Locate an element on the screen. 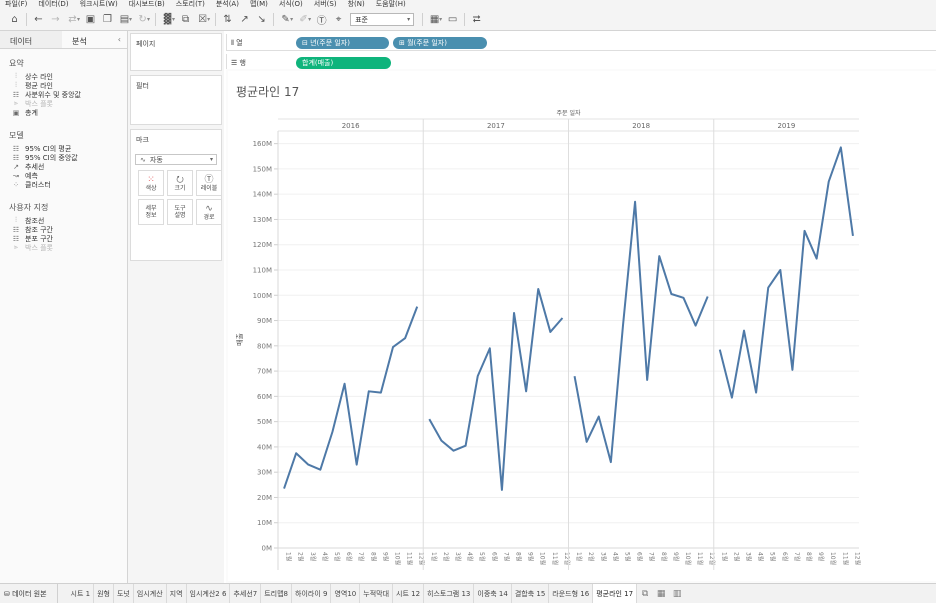 The width and height of the screenshot is (936, 603). columns-label-text: 열 is located at coordinates (239, 43).